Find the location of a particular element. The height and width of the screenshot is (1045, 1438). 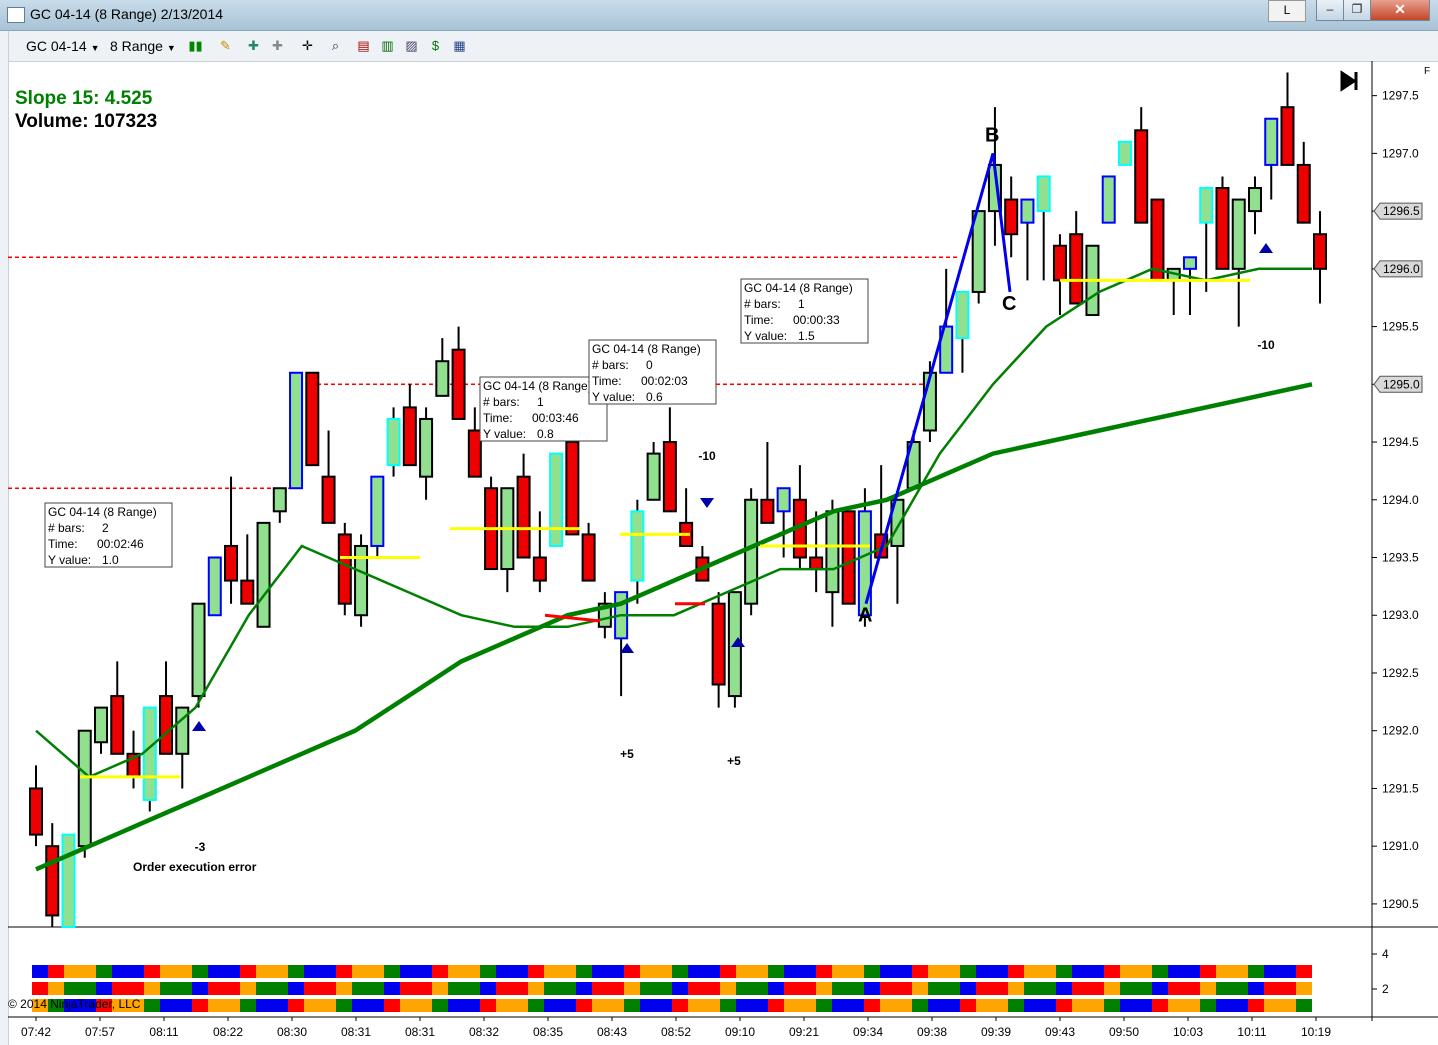

x-tick-label: 09:43 is located at coordinates (1060, 1032).